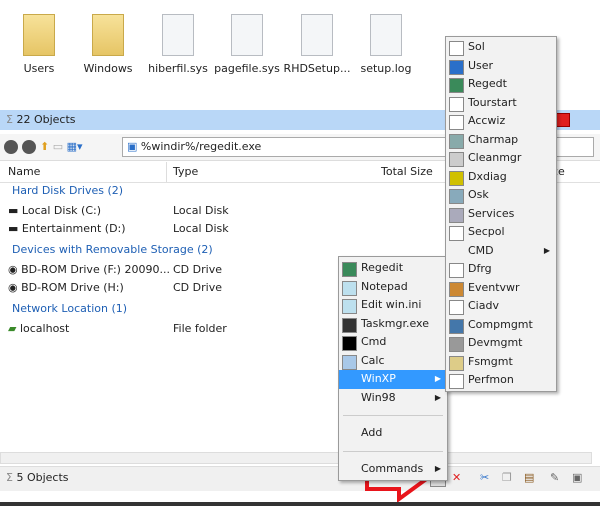 This screenshot has width=600, height=506. What do you see at coordinates (529, 478) in the screenshot?
I see `paste-icon: ▤` at bounding box center [529, 478].